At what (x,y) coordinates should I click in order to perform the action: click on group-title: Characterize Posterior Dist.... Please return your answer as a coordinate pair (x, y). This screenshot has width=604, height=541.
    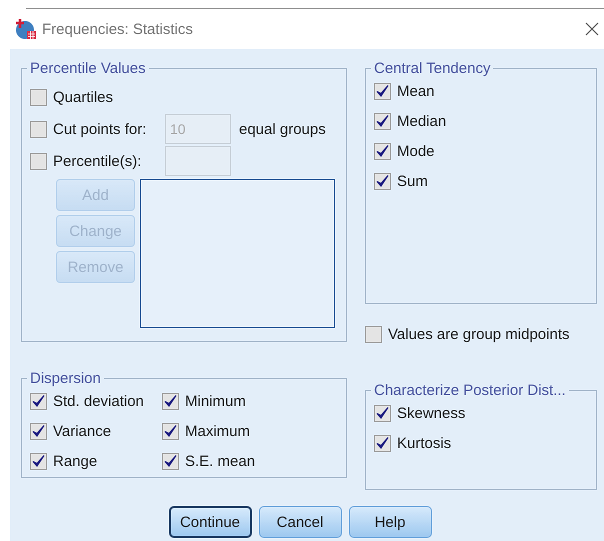
    Looking at the image, I should click on (470, 390).